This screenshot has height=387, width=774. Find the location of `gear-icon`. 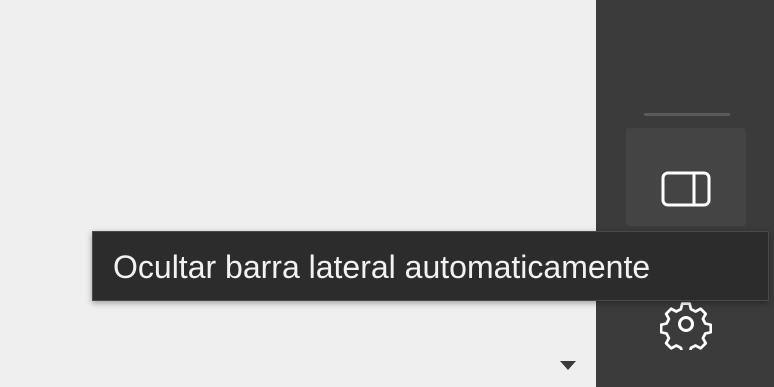

gear-icon is located at coordinates (686, 326).